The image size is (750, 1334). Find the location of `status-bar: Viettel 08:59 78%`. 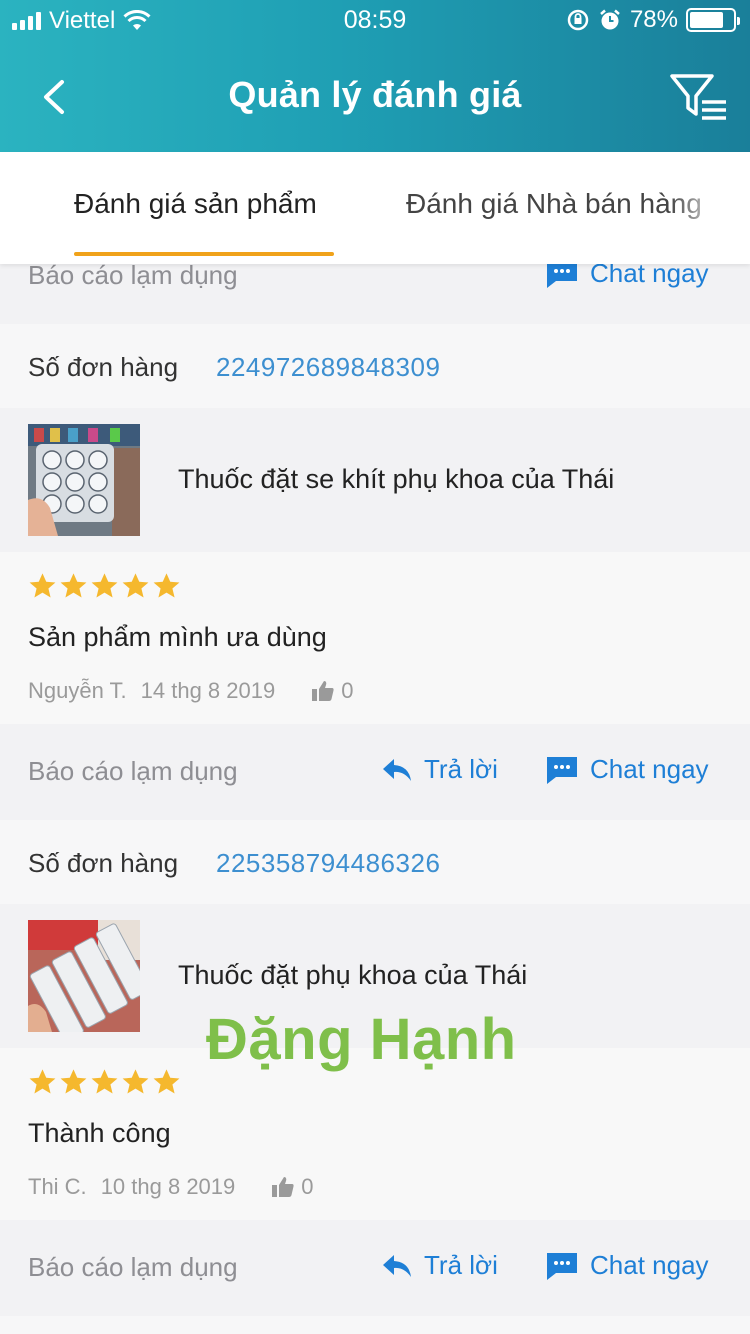

status-bar: Viettel 08:59 78% is located at coordinates (375, 20).